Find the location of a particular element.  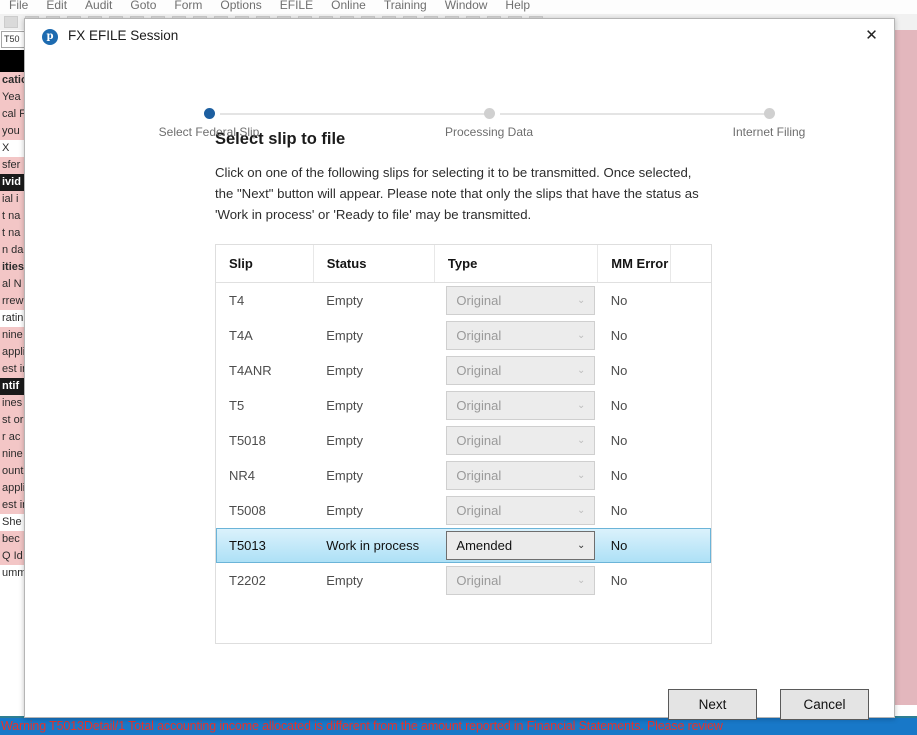

left-form-row: al N is located at coordinates (13, 284).